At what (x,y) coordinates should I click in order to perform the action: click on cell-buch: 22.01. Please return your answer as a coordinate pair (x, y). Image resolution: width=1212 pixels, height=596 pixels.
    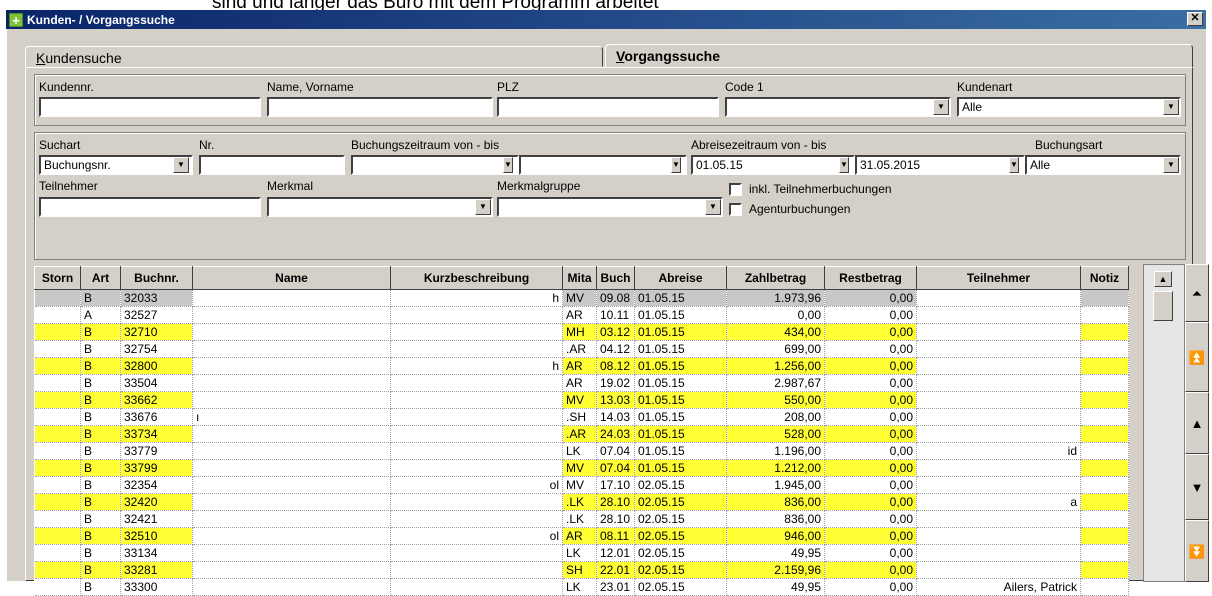
    Looking at the image, I should click on (615, 570).